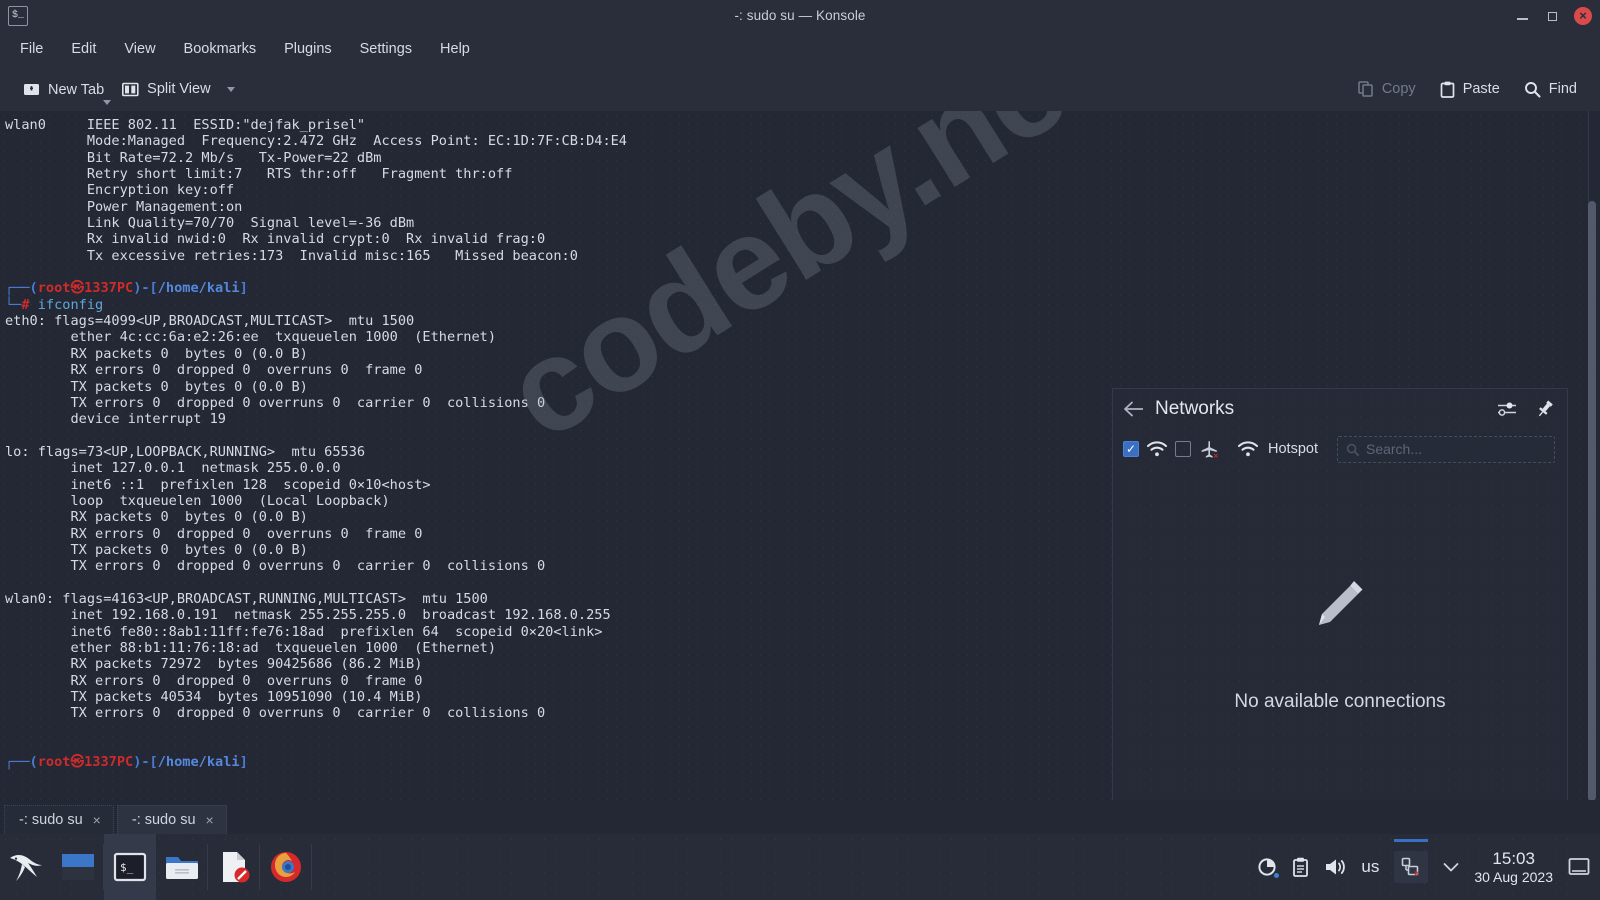 Image resolution: width=1600 pixels, height=900 pixels. Describe the element at coordinates (1335, 867) in the screenshot. I see `volume-icon` at that location.